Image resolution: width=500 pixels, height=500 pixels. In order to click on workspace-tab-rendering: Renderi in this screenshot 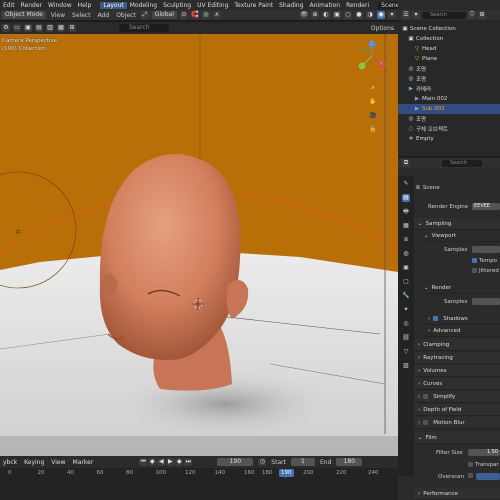, I will do `click(357, 5)`.